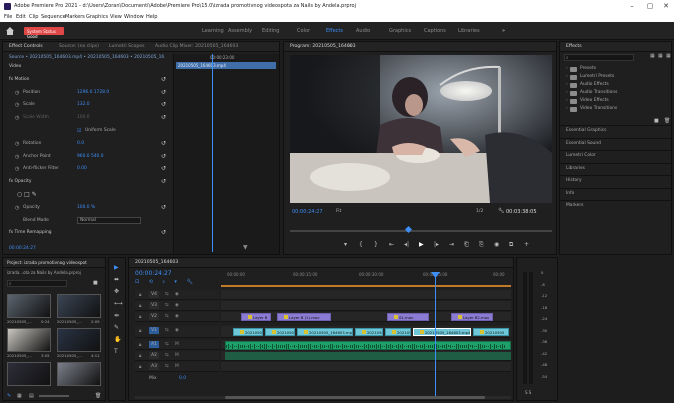 Image resolution: width=674 pixels, height=403 pixels. Describe the element at coordinates (8, 17) in the screenshot. I see `menu-file: File` at that location.